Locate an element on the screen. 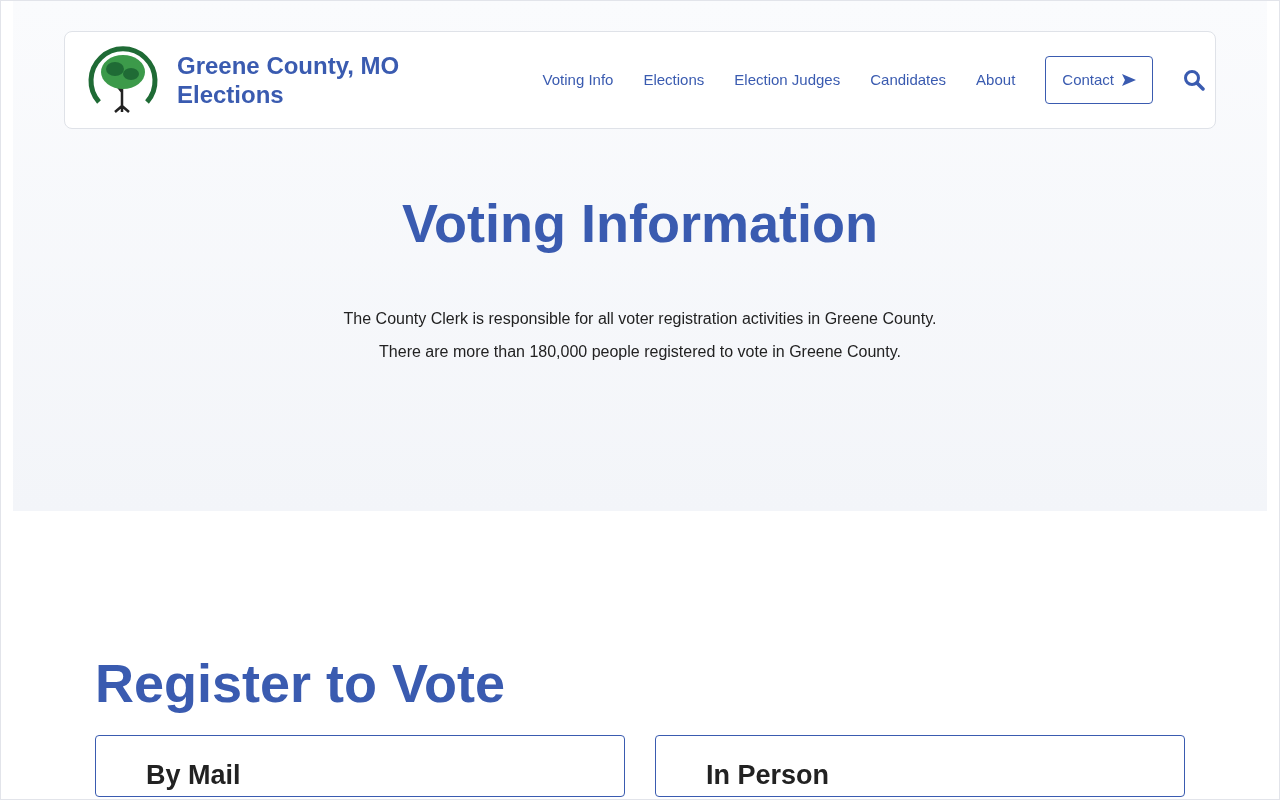  contact-button: Contact is located at coordinates (1099, 80).